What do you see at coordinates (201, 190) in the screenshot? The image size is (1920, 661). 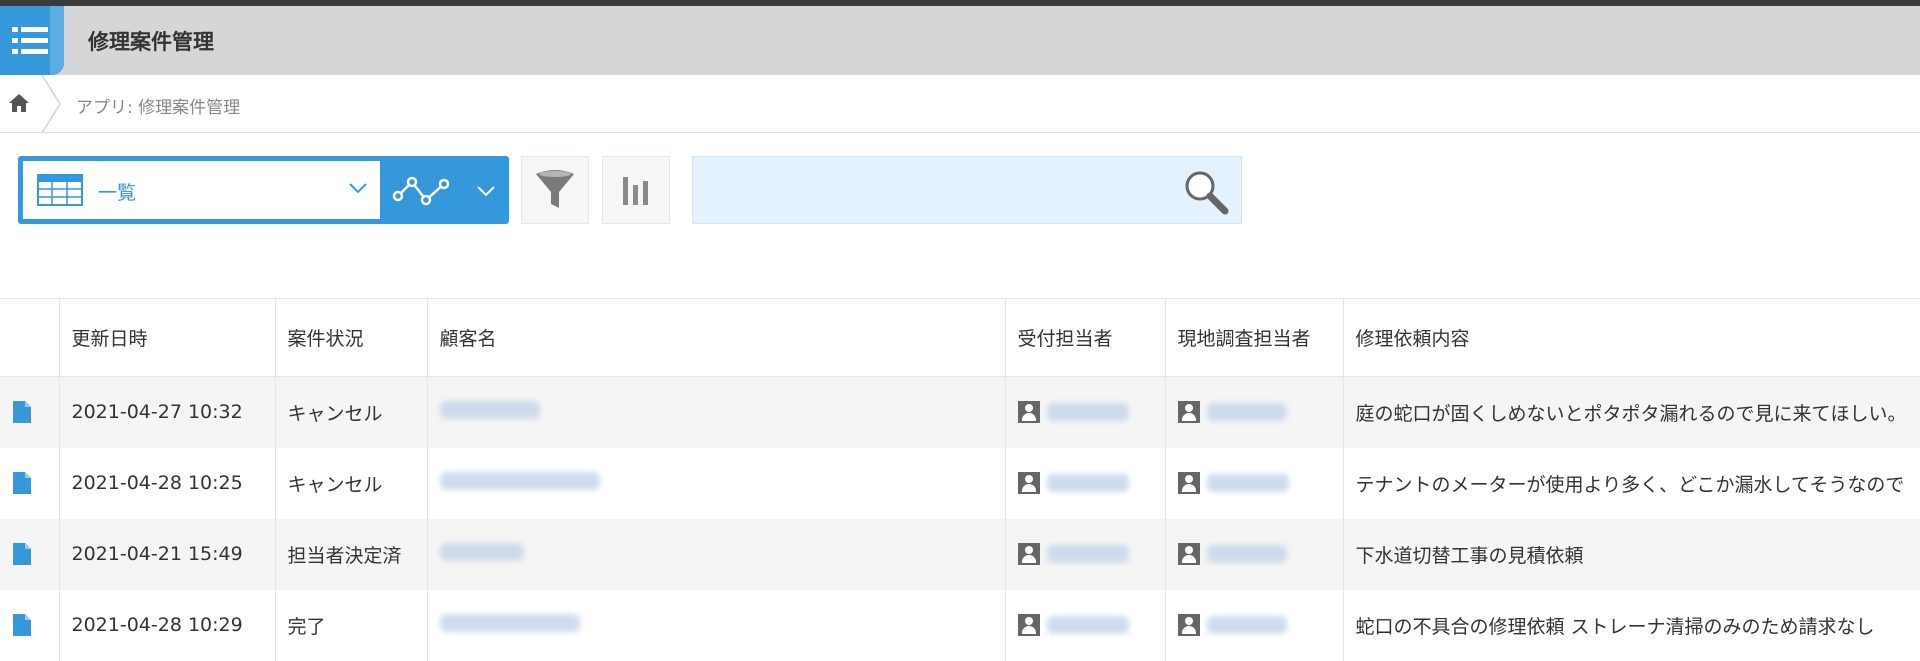 I see `view-select: 一覧` at bounding box center [201, 190].